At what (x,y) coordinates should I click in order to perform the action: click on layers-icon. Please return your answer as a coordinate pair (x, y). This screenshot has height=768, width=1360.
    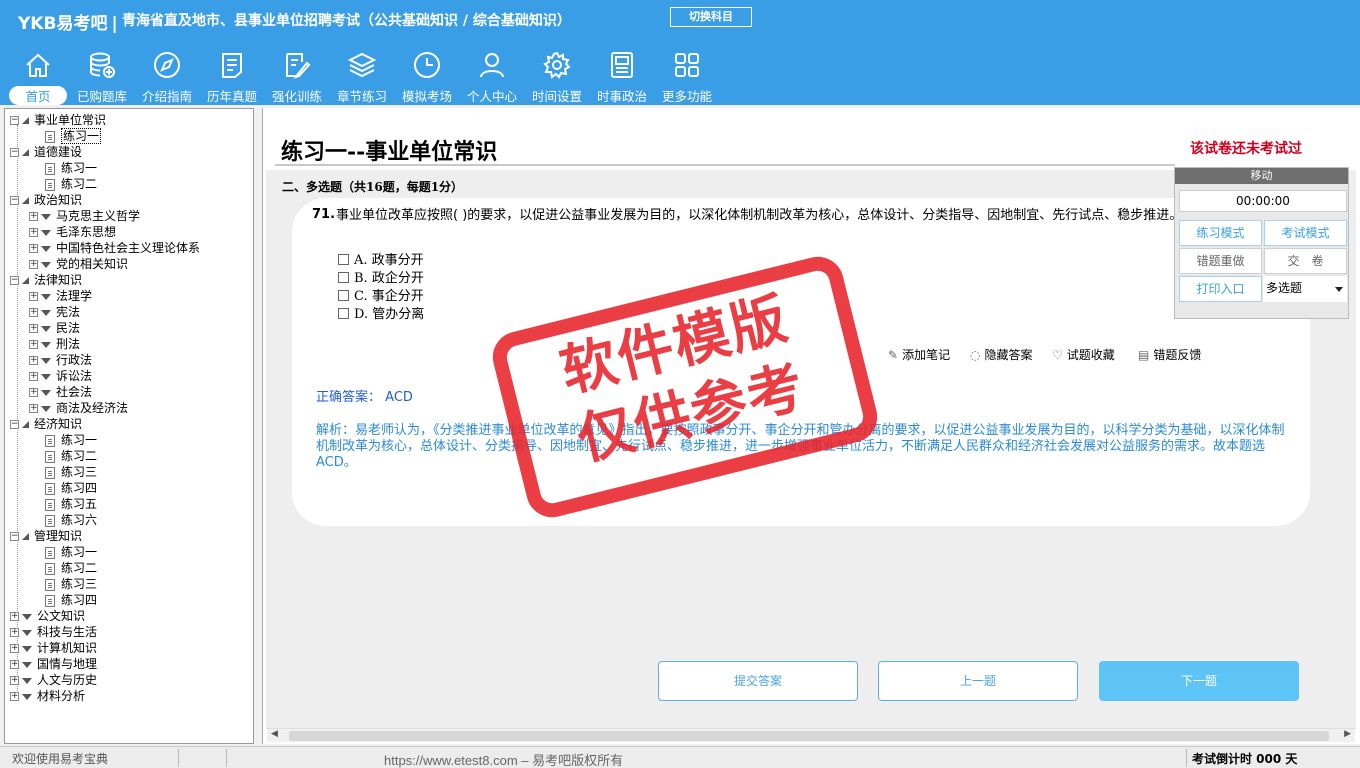
    Looking at the image, I should click on (362, 65).